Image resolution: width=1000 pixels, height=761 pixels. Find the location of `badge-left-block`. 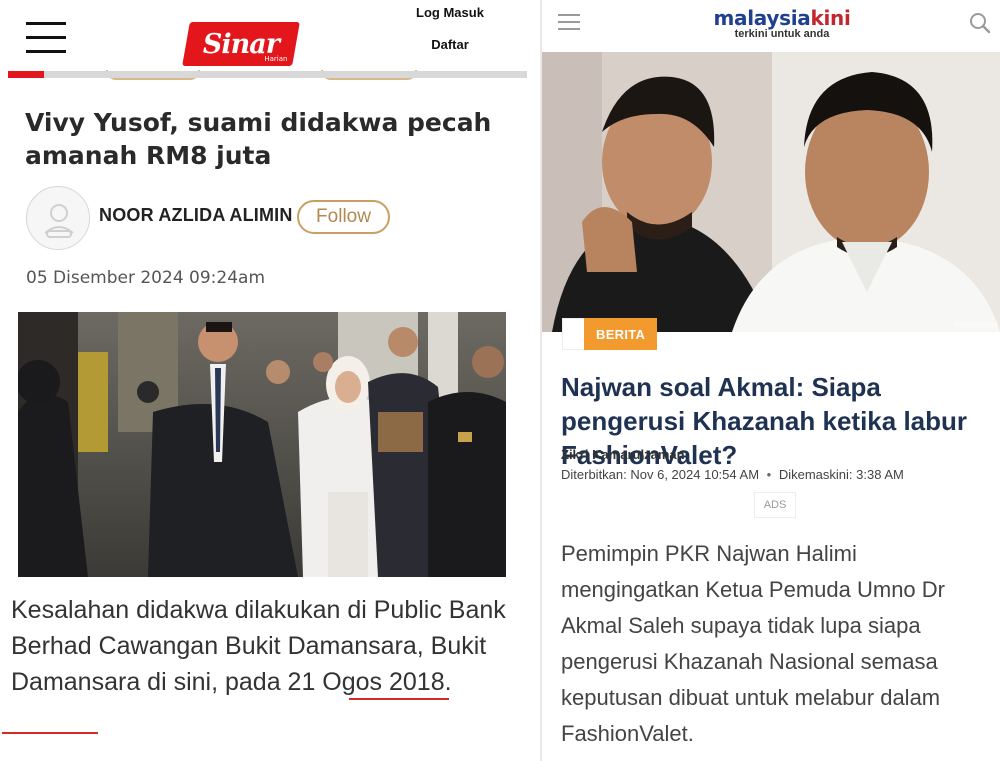

badge-left-block is located at coordinates (573, 334).